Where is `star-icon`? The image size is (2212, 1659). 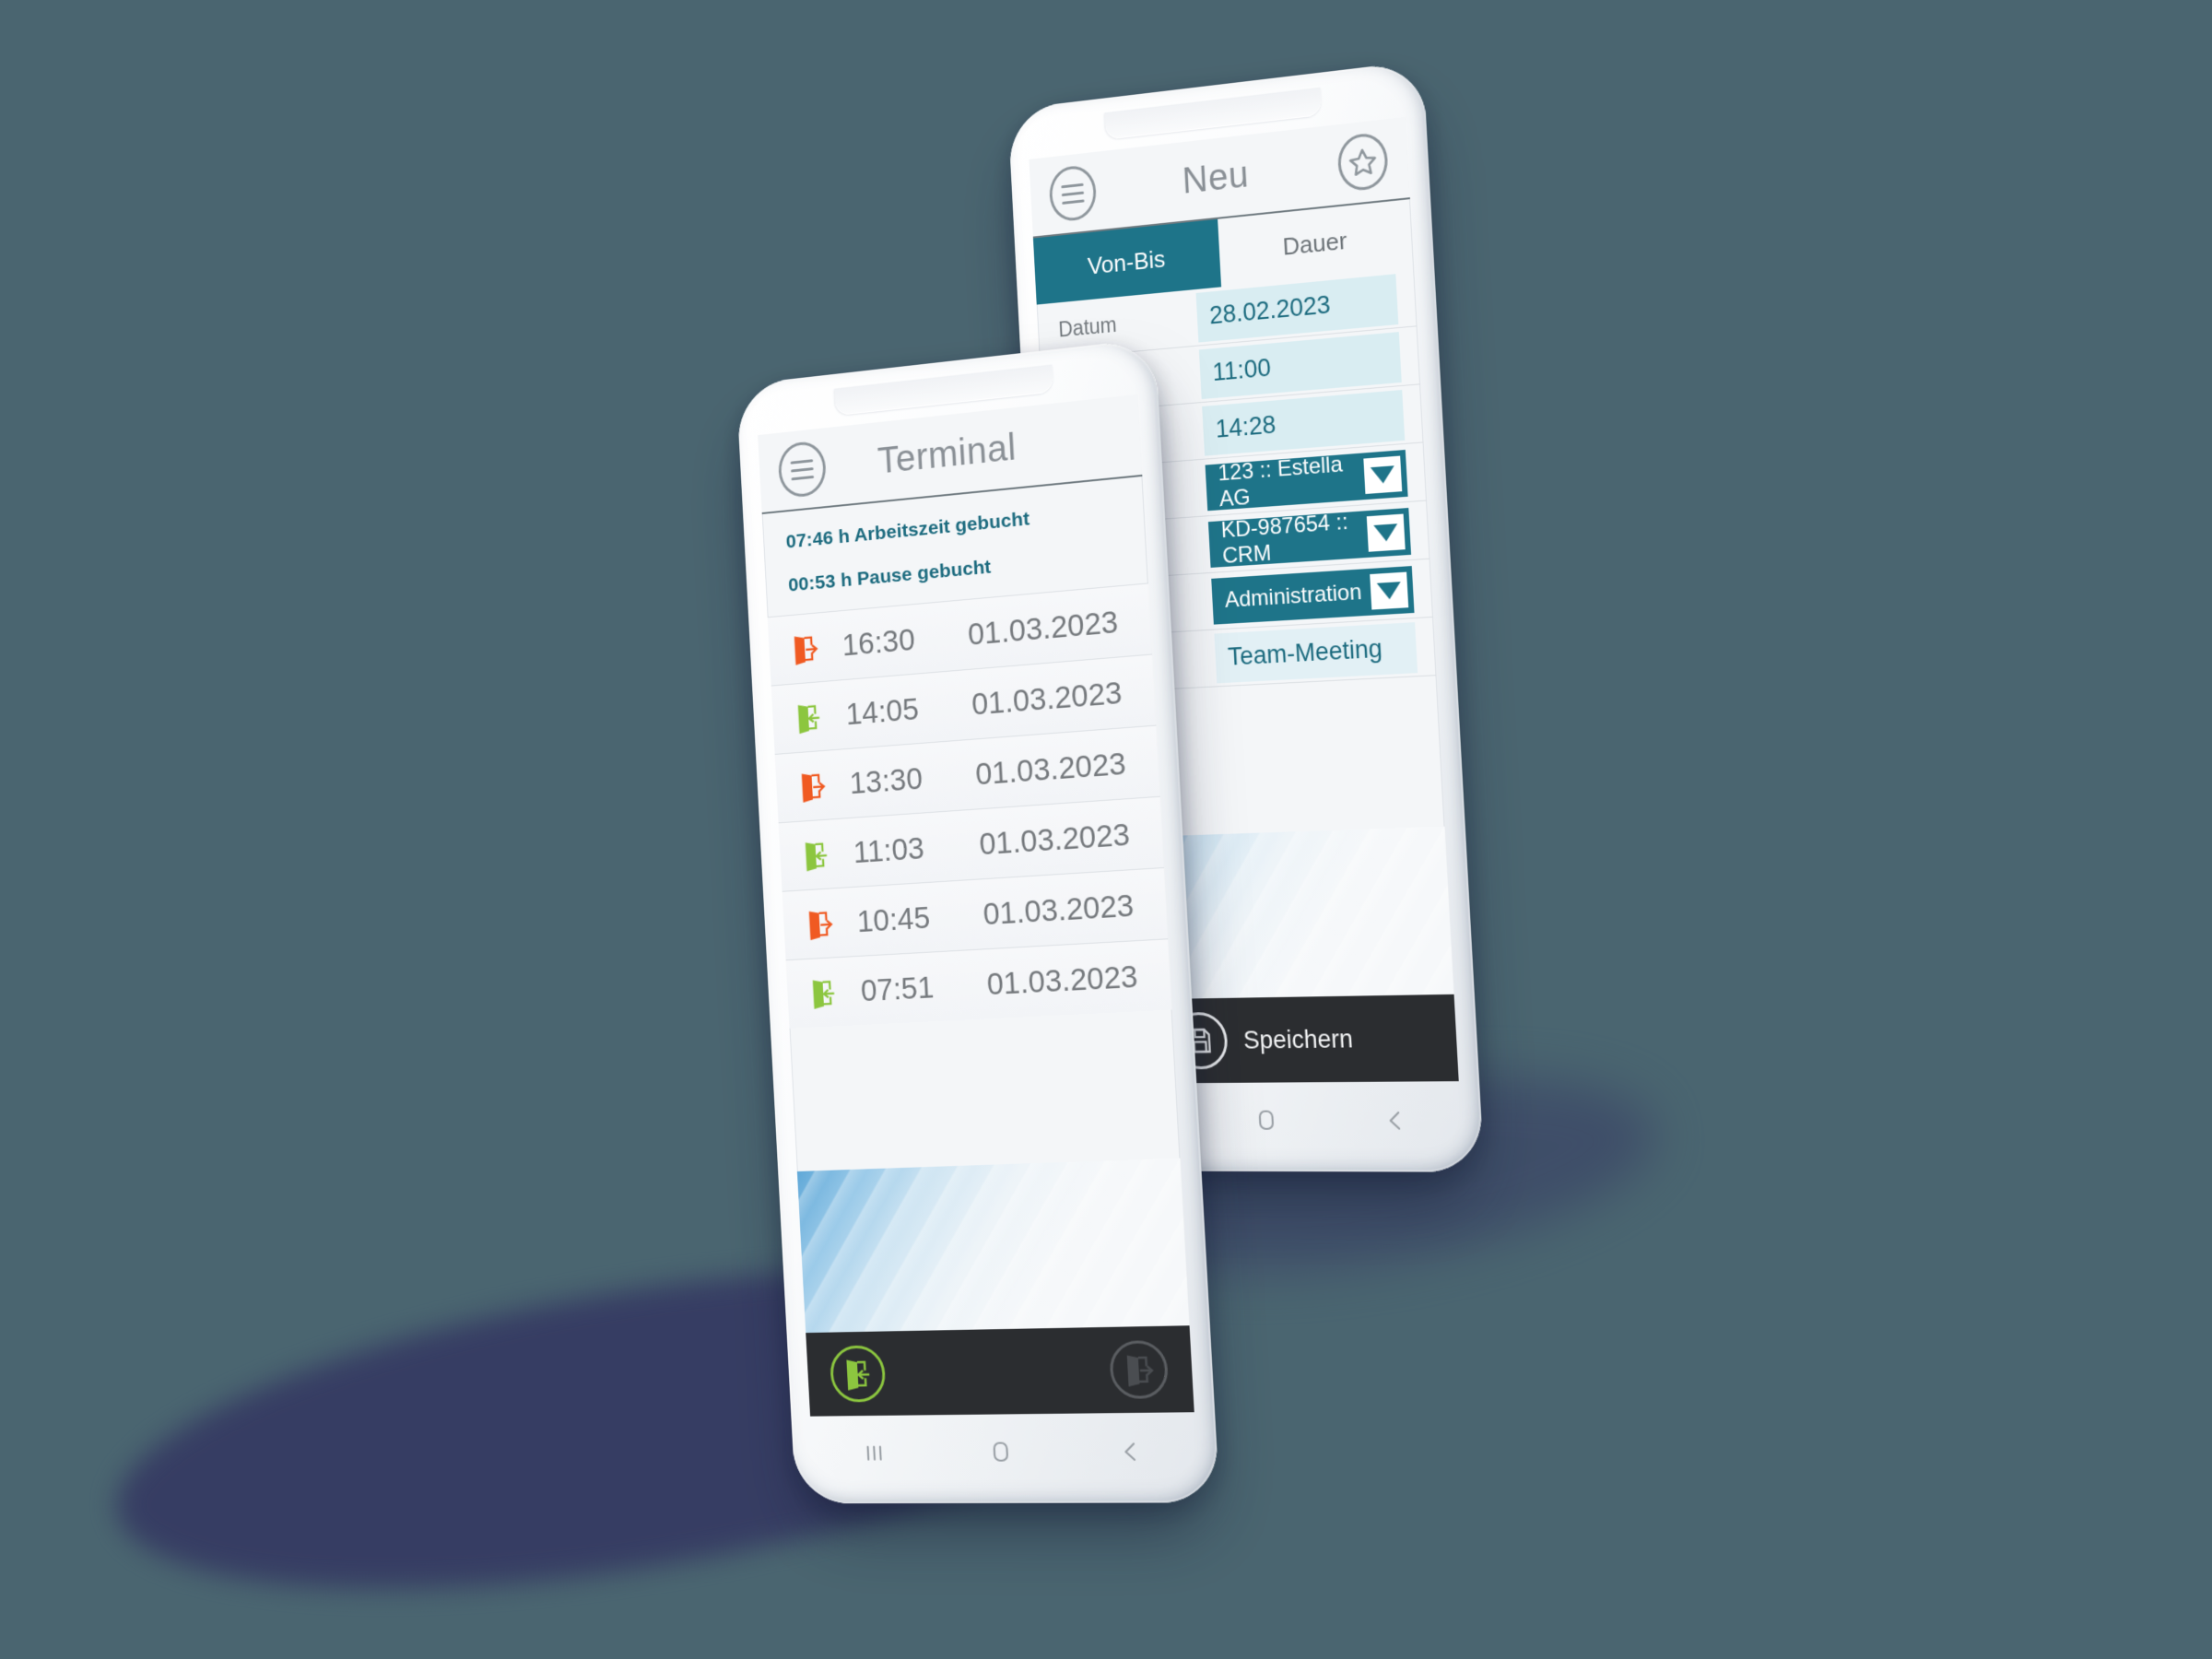
star-icon is located at coordinates (1363, 162).